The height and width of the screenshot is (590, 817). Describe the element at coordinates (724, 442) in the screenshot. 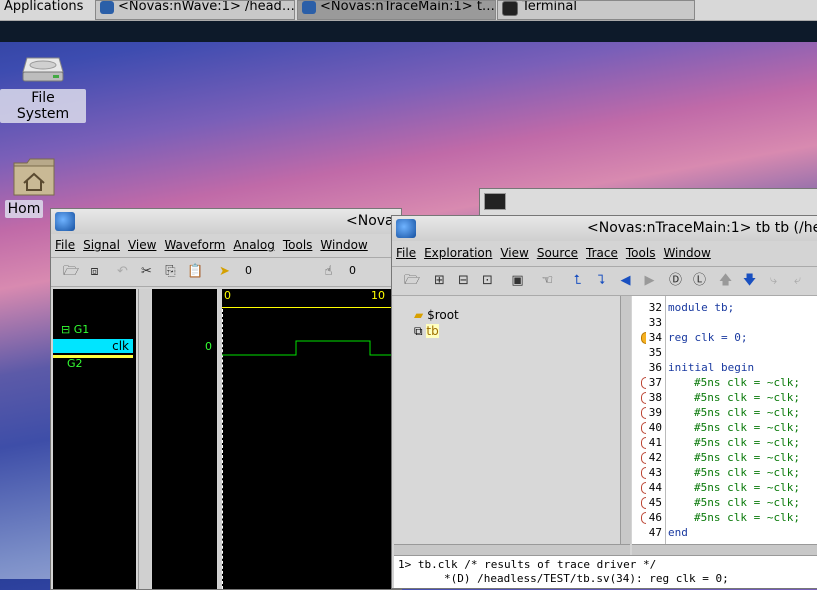

I see `source-line: 41 #5ns clk = ~clk;` at that location.